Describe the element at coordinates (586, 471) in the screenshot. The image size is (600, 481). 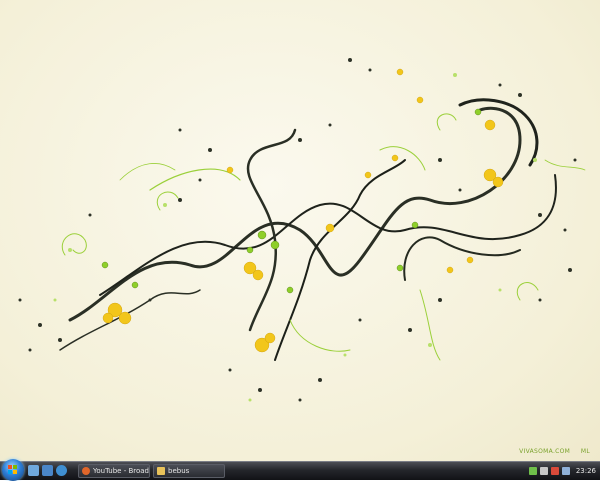
I see `clock: 23:26` at that location.